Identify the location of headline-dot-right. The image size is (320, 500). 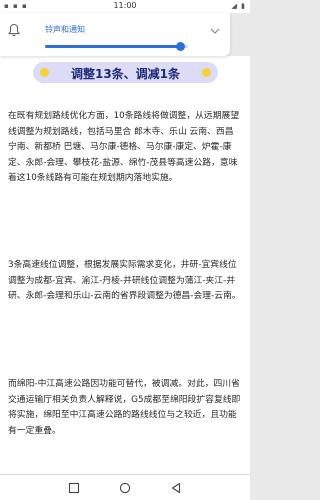
(206, 72).